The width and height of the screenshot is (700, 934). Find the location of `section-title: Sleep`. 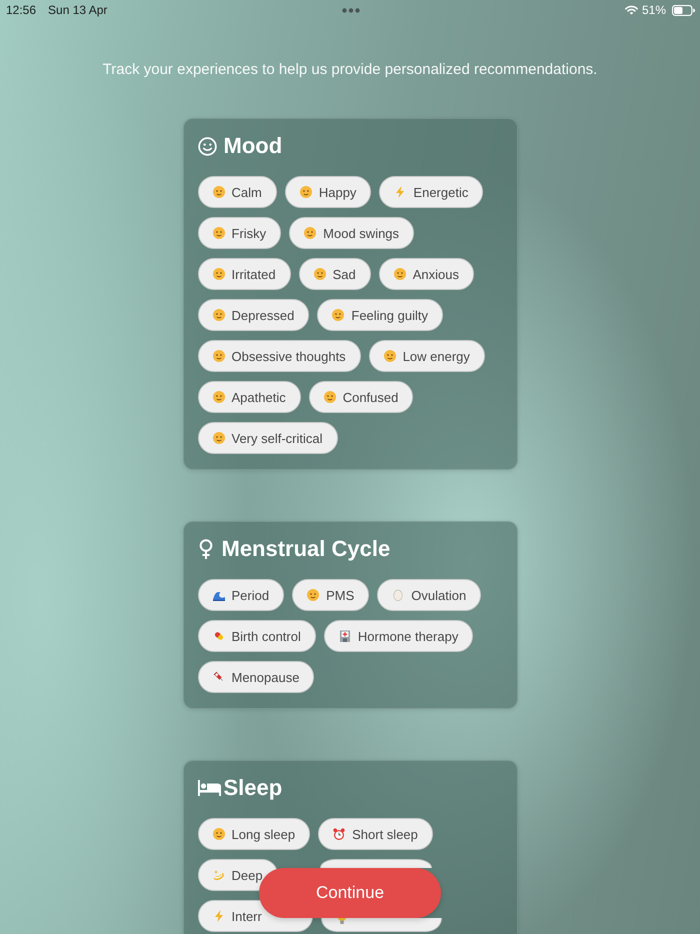

section-title: Sleep is located at coordinates (253, 788).